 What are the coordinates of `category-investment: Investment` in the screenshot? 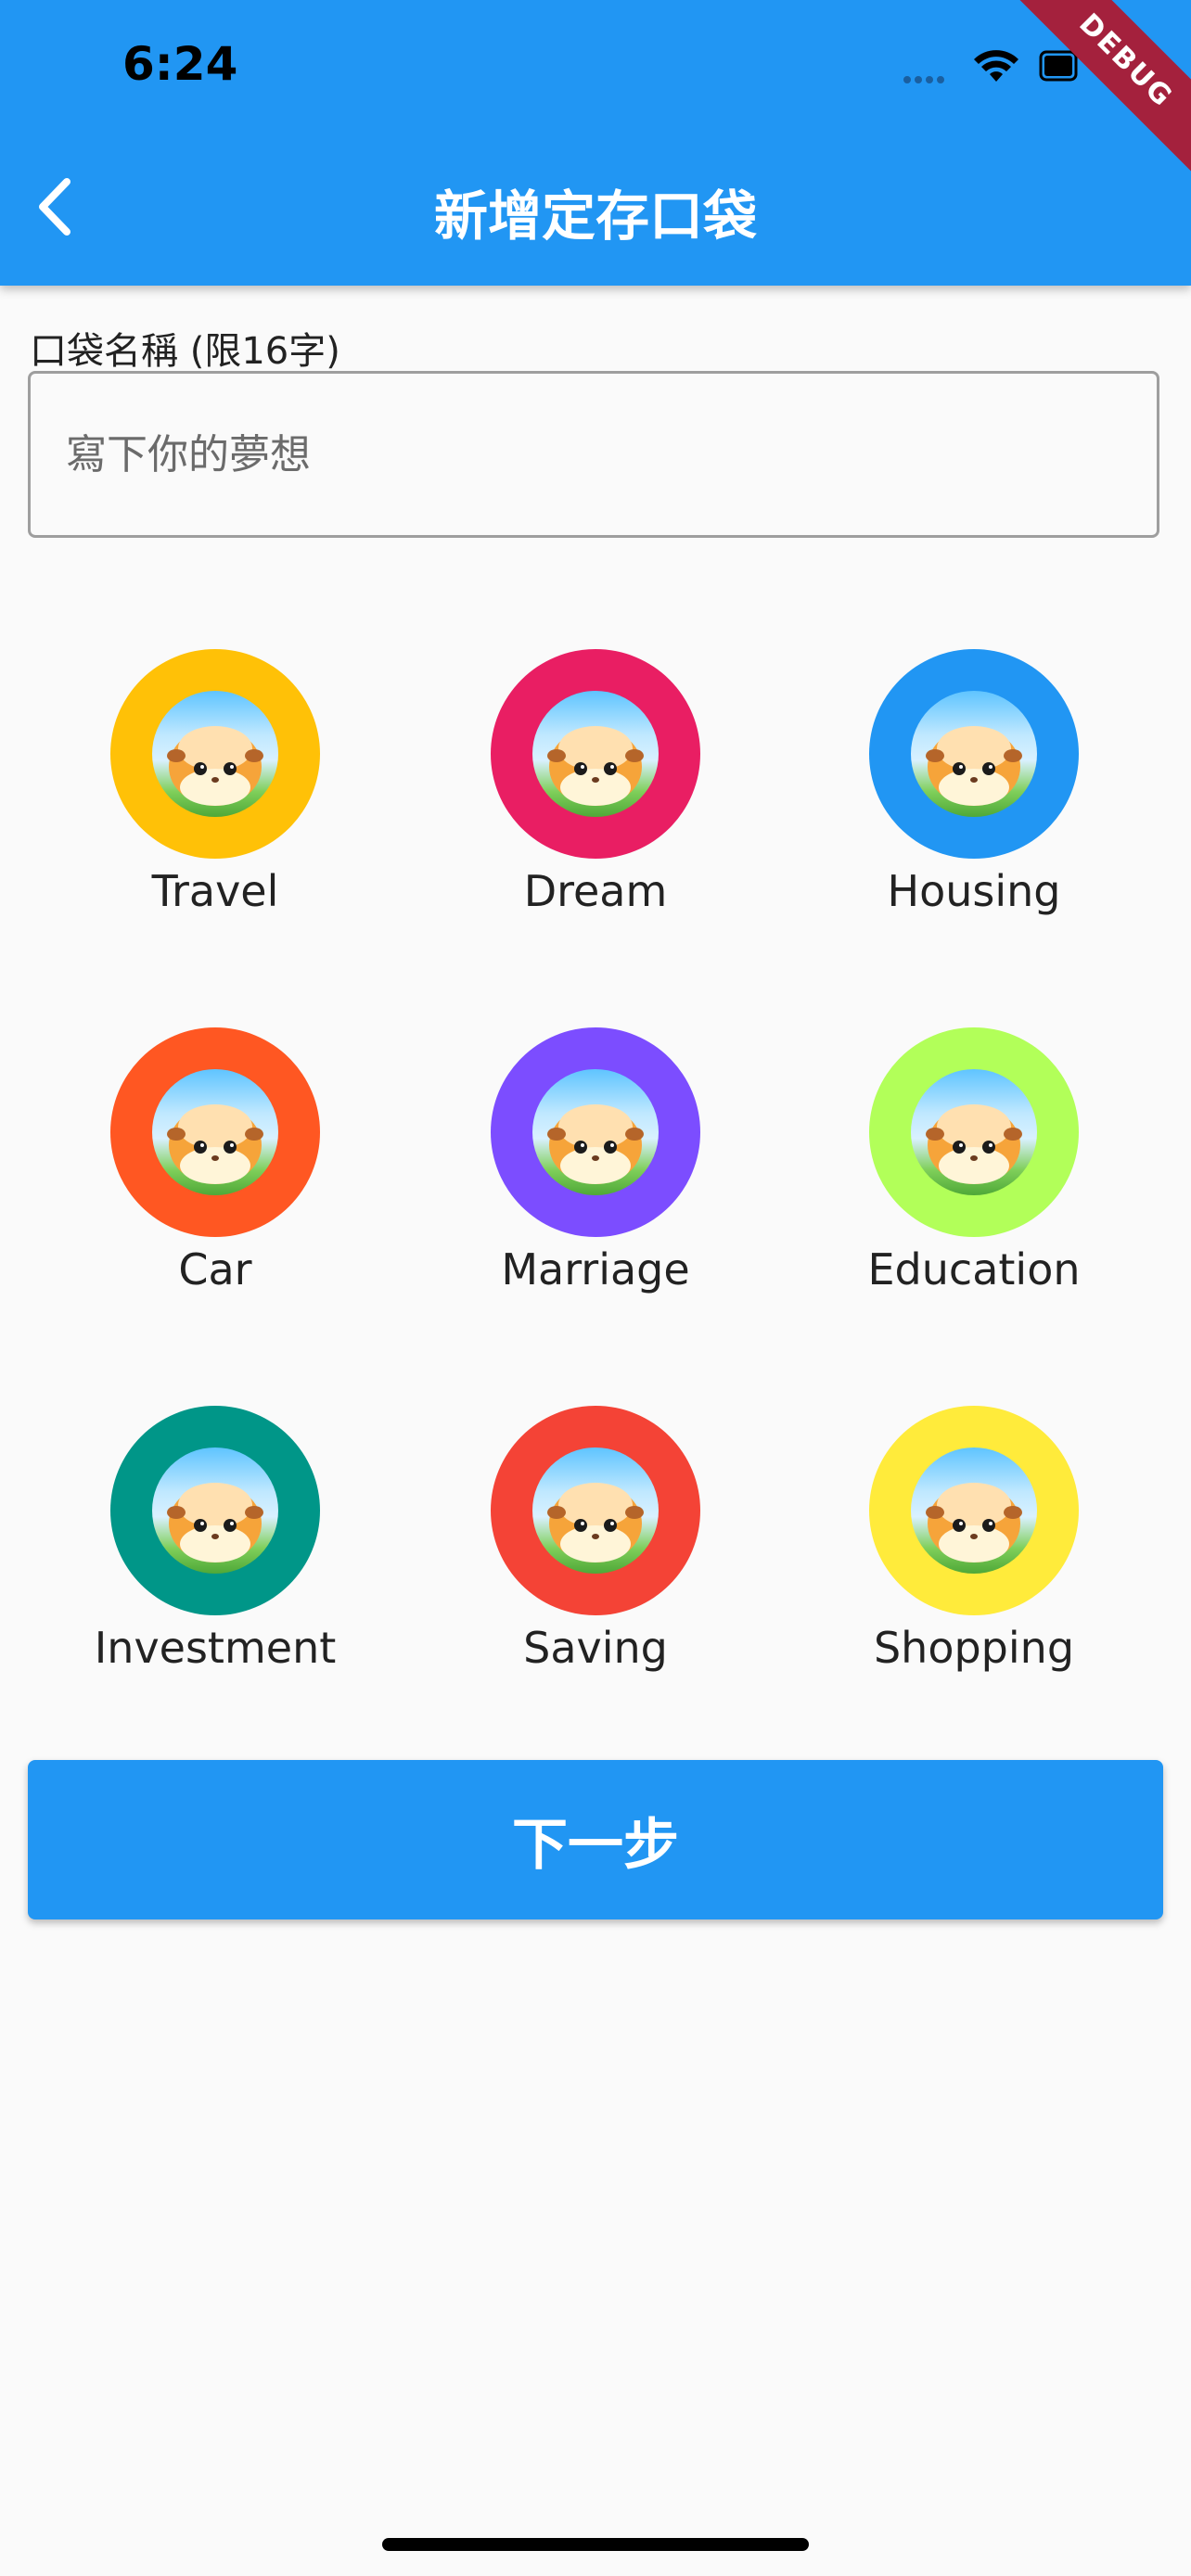 It's located at (215, 1539).